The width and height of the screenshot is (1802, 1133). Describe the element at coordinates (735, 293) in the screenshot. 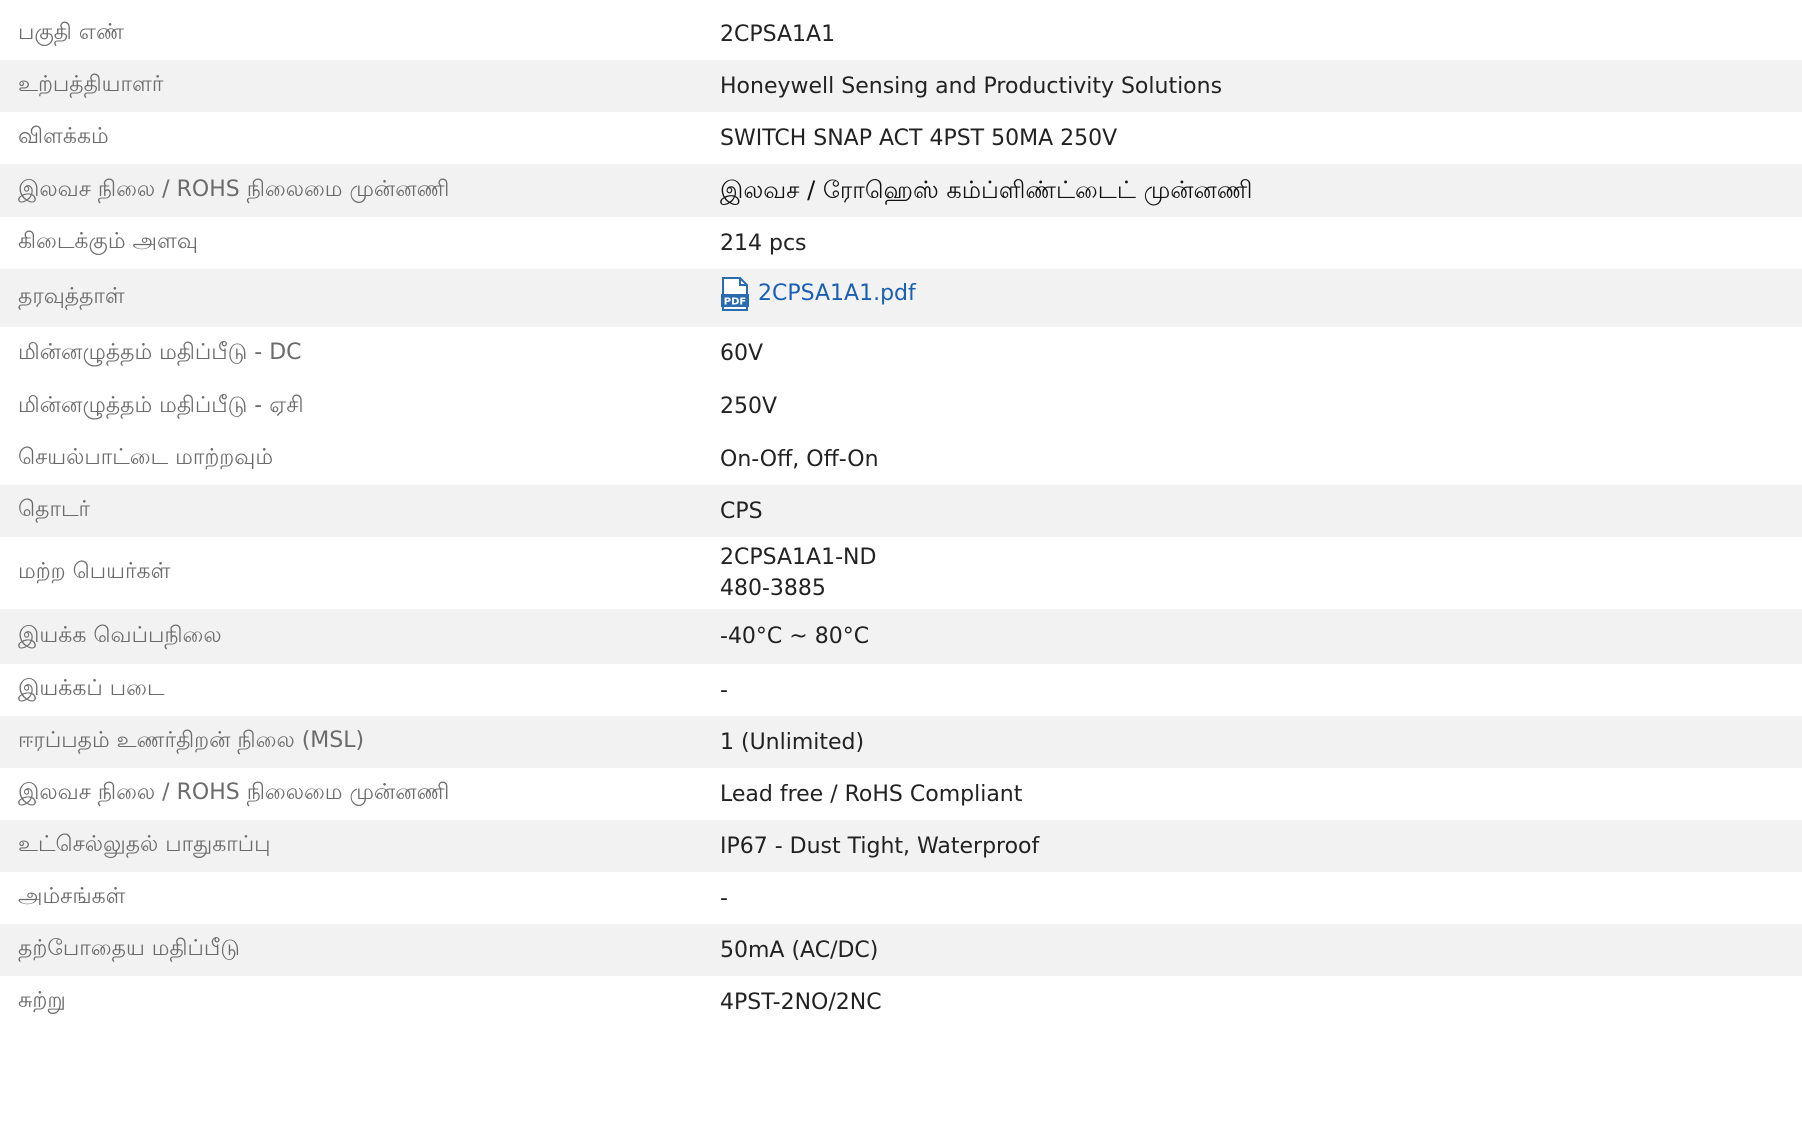

I see `pdf-file-icon: PDF` at that location.